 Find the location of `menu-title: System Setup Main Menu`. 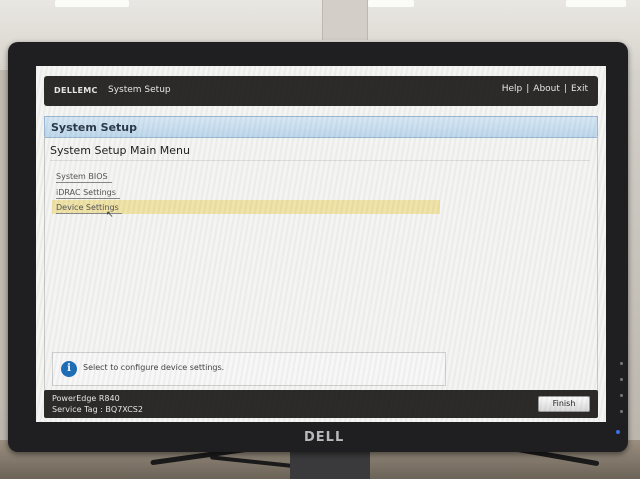

menu-title: System Setup Main Menu is located at coordinates (120, 150).